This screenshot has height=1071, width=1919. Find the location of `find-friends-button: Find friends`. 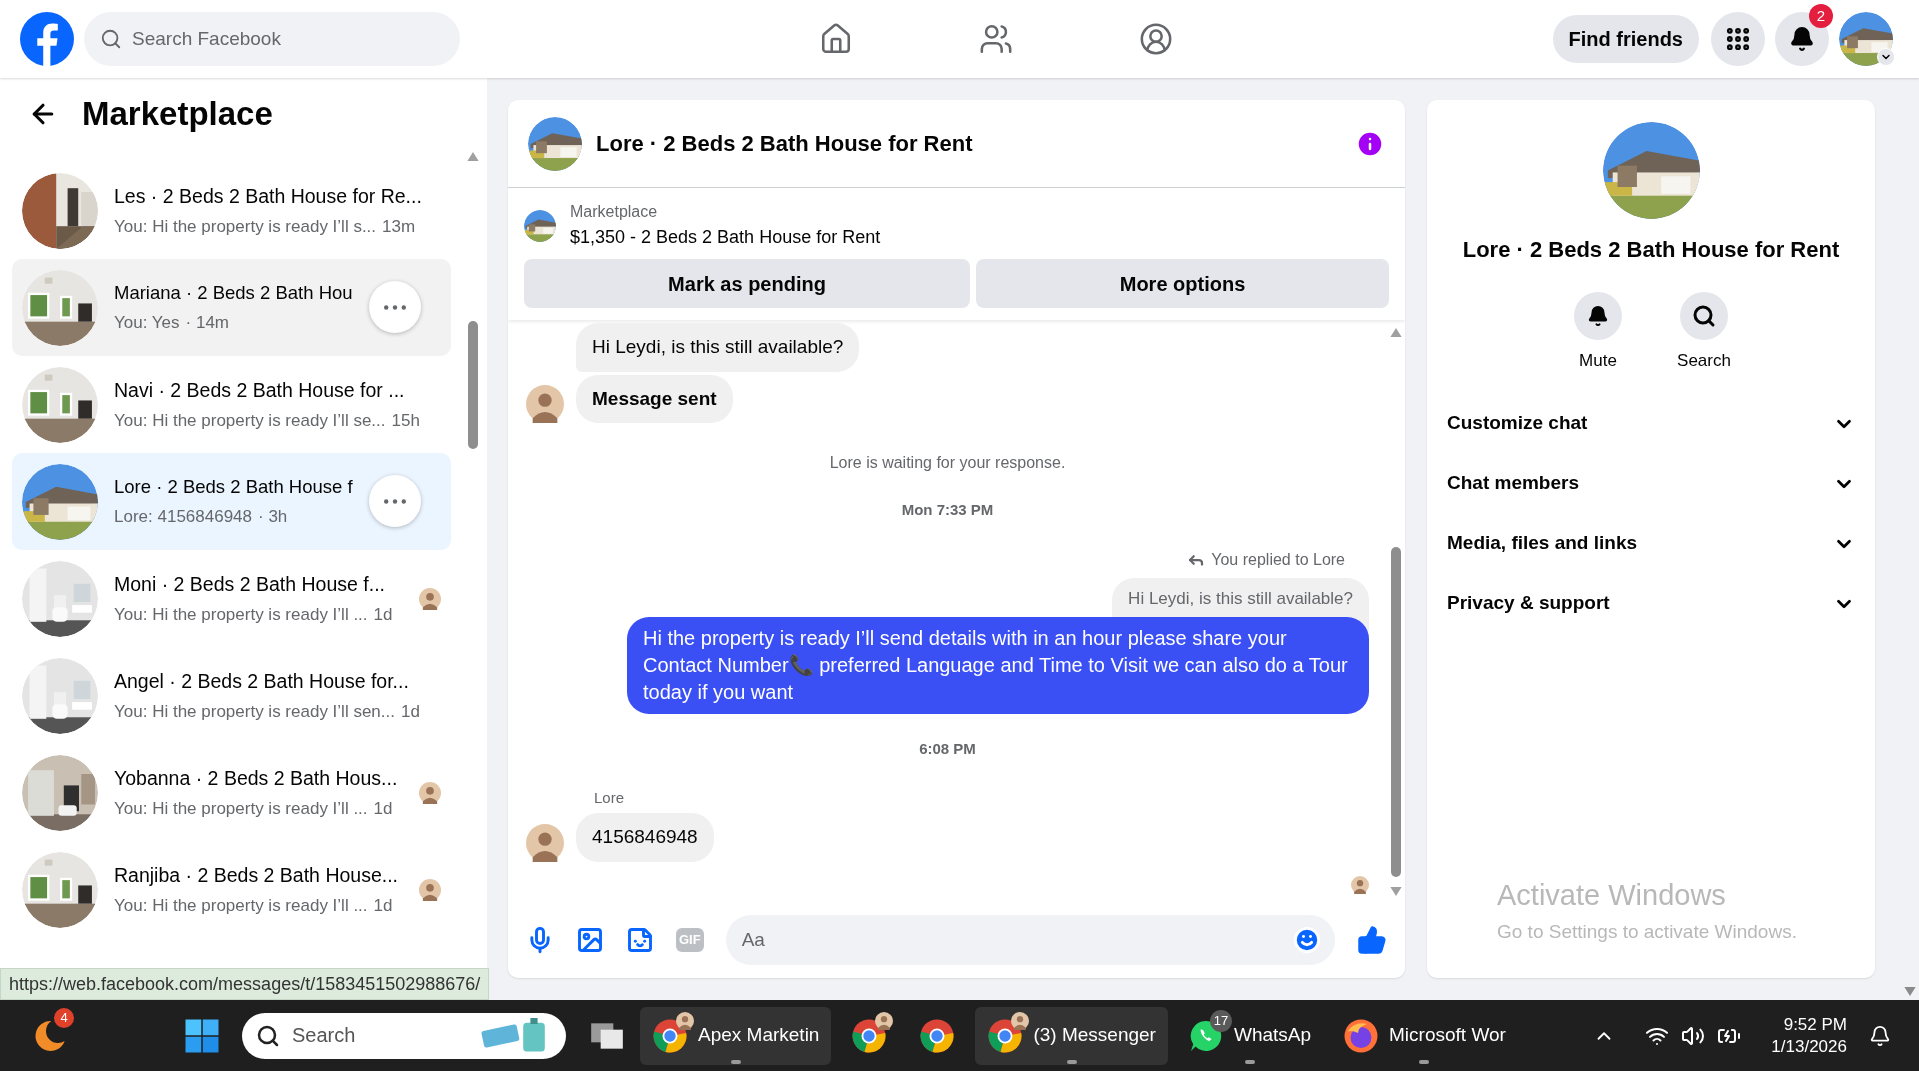

find-friends-button: Find friends is located at coordinates (1625, 39).